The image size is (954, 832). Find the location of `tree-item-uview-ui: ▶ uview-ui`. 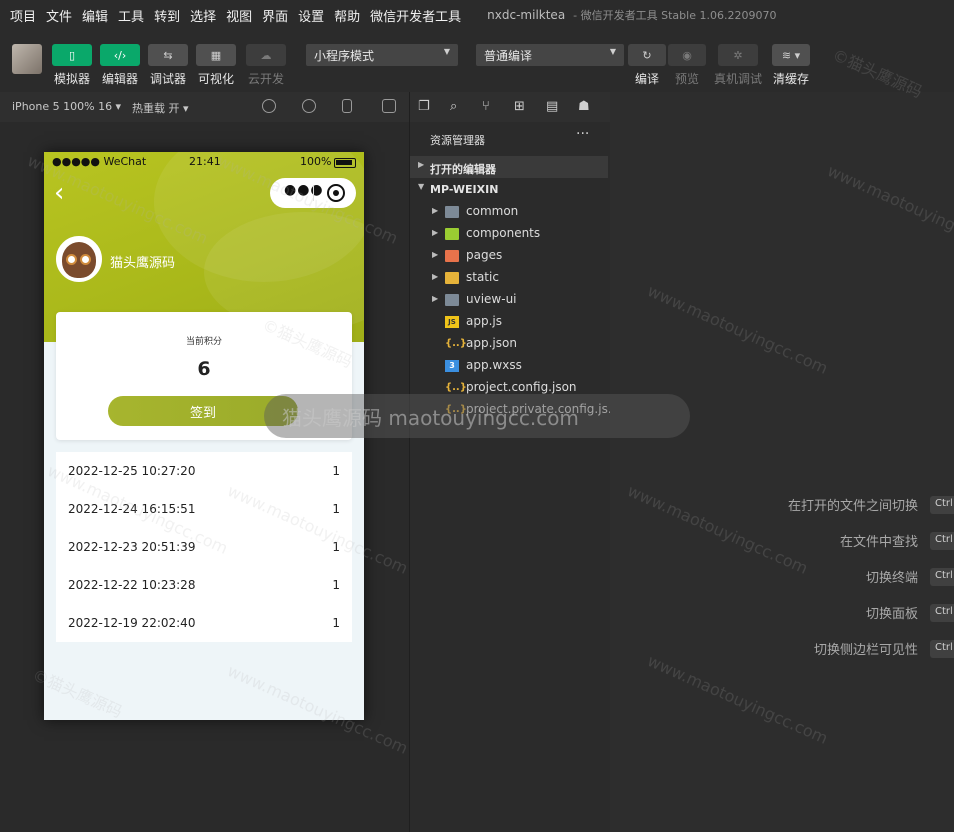

tree-item-uview-ui: ▶ uview-ui is located at coordinates (510, 300).